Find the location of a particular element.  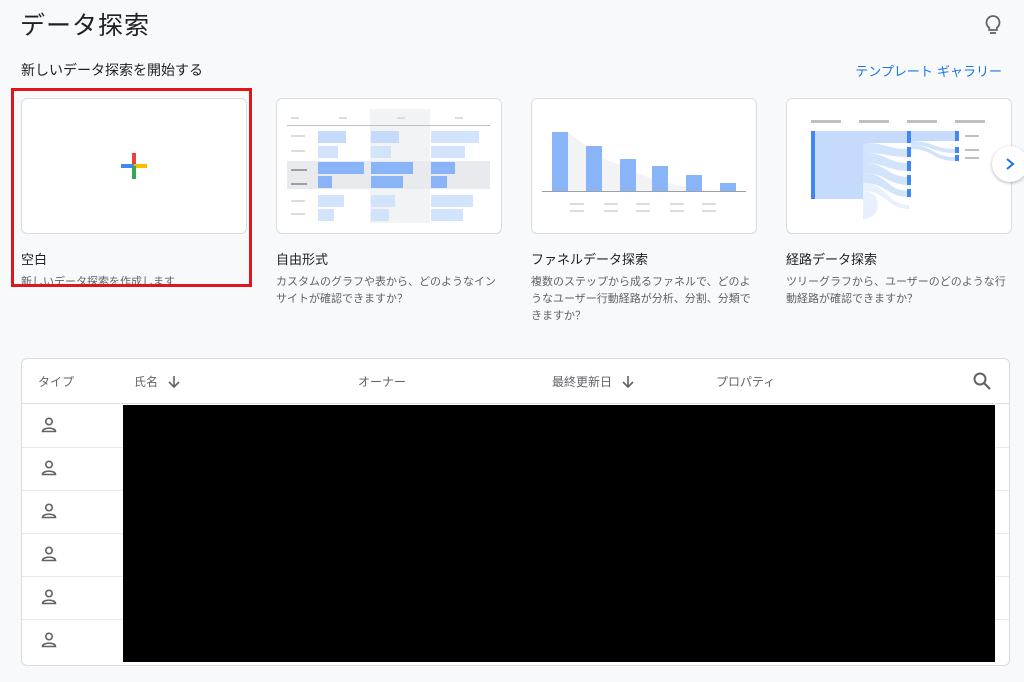

column-label: 氏名 is located at coordinates (146, 382).